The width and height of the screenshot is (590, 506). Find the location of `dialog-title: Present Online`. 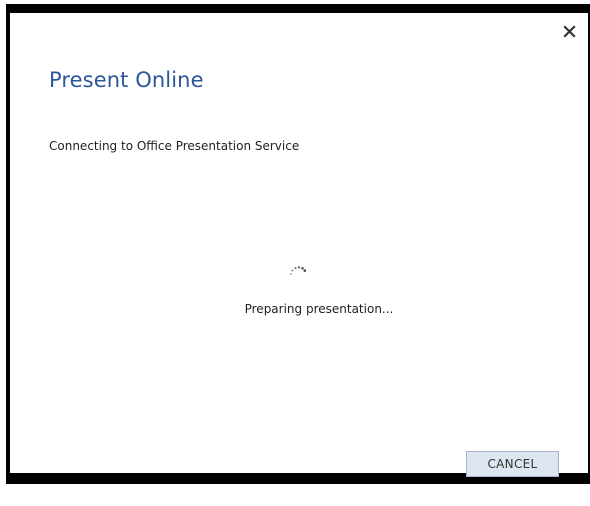

dialog-title: Present Online is located at coordinates (126, 80).